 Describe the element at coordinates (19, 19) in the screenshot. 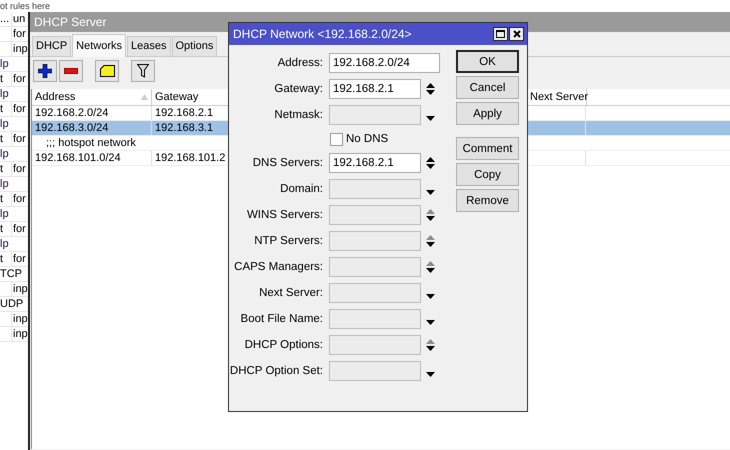

I see `list-cell: un` at that location.